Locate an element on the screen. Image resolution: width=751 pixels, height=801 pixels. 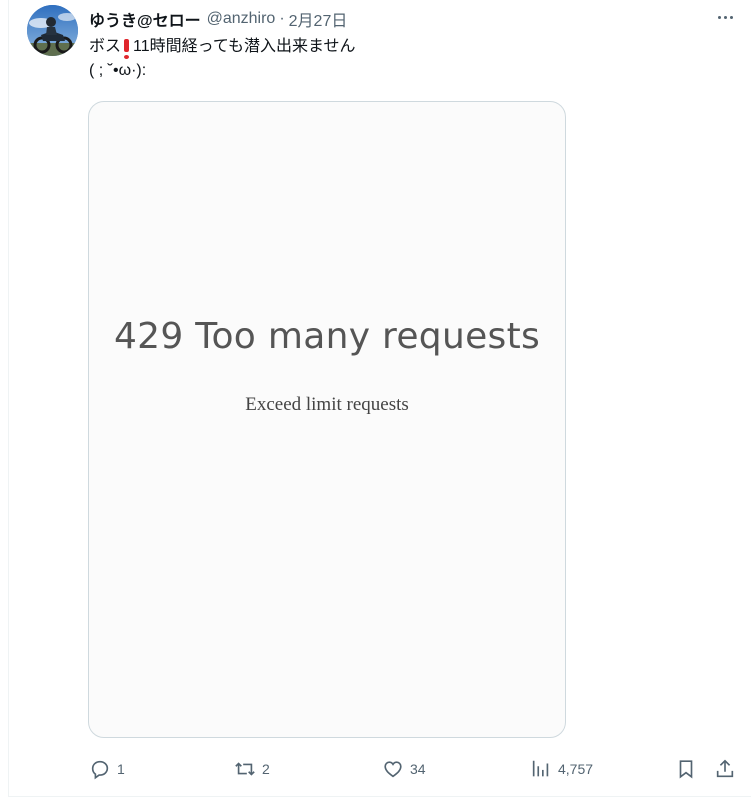
retweet-icon is located at coordinates (245, 769).